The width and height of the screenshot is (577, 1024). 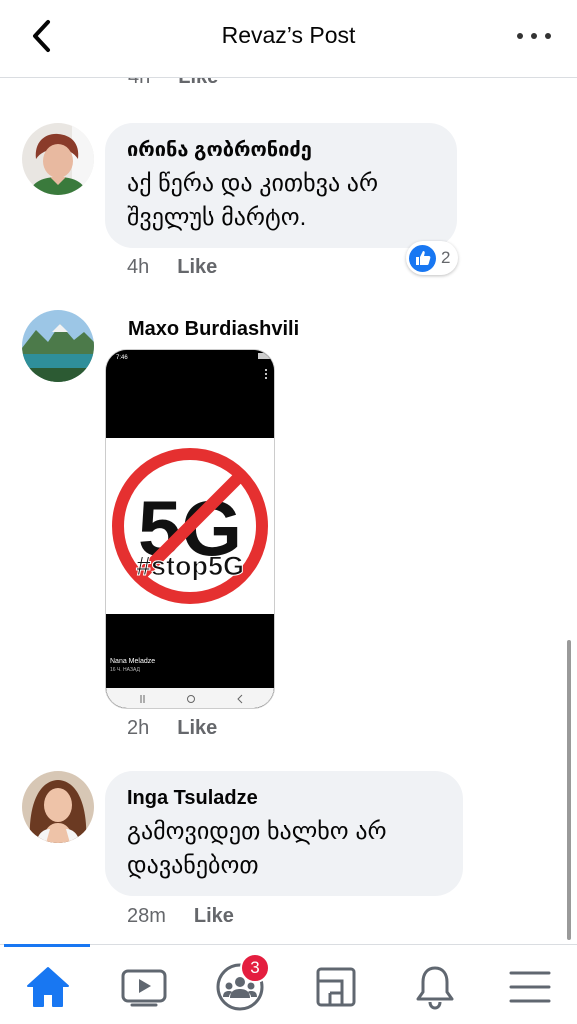 What do you see at coordinates (132, 661) in the screenshot?
I see `image-caption-name: Nana Meladze` at bounding box center [132, 661].